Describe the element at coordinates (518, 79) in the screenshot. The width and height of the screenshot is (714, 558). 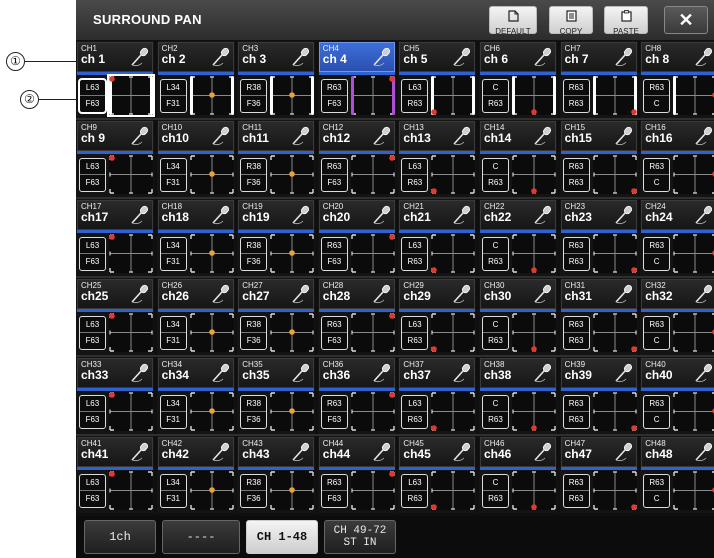
I see `channel-strip: CH6 ch 6 C R63` at that location.